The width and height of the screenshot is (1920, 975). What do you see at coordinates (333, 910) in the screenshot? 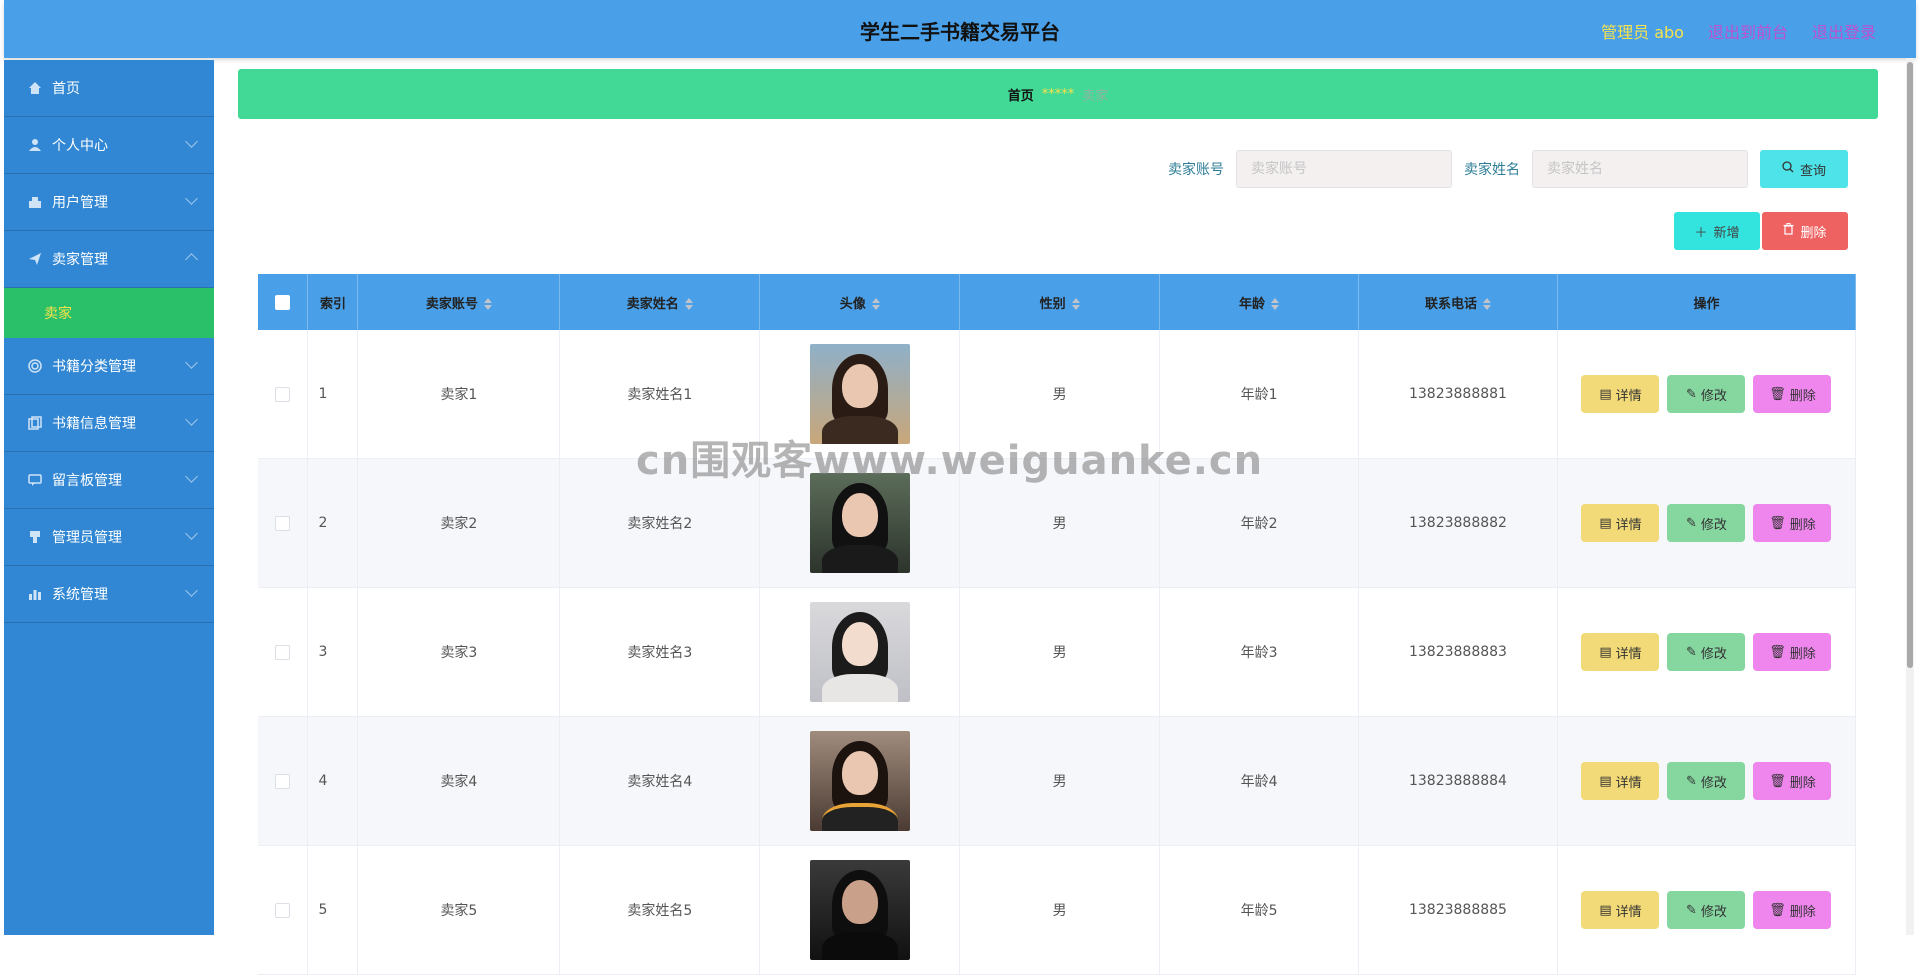
I see `row-index: 5` at bounding box center [333, 910].